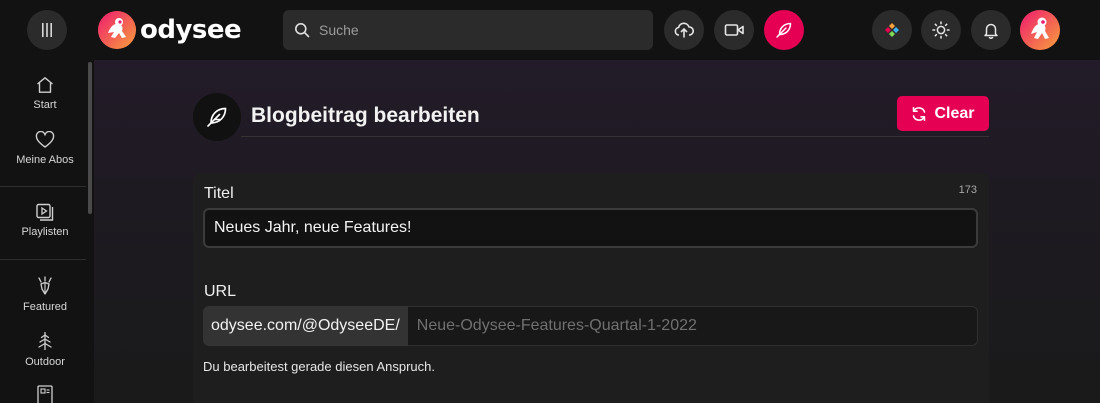  I want to click on clear-button-label: Clear, so click(954, 113).